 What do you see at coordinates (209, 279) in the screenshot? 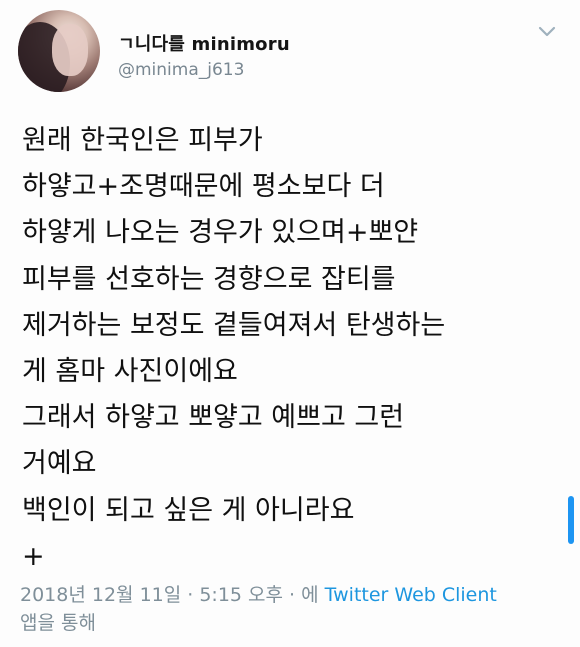
I see `tweet-text-line: 피부를 선호하는 경향으로 잡티를` at bounding box center [209, 279].